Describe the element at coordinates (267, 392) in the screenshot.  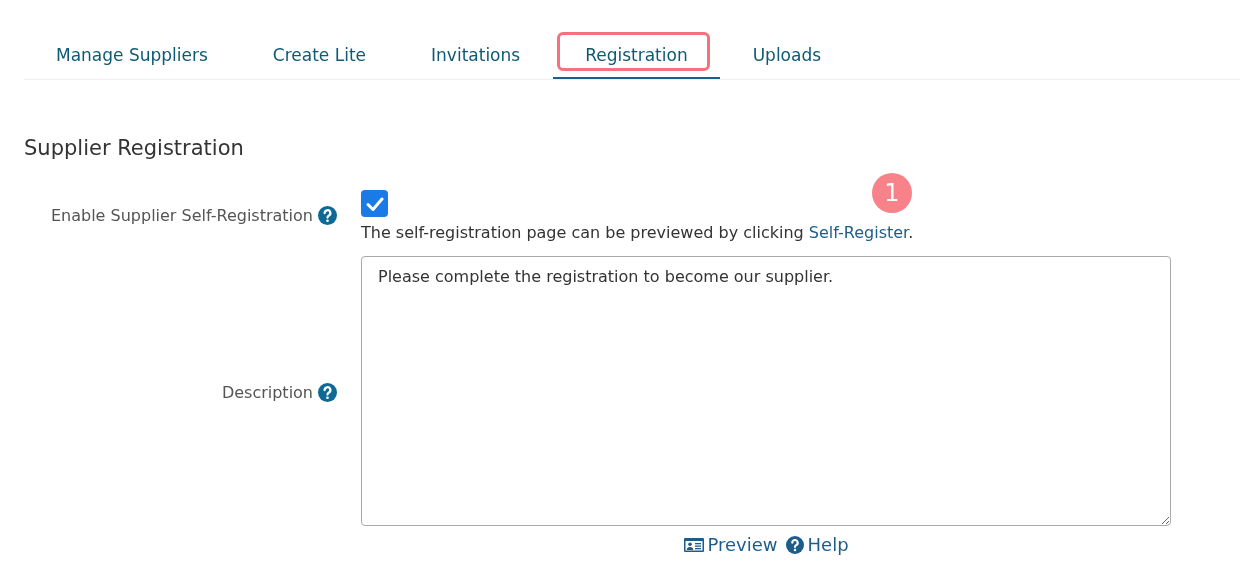
I see `field-label: Description` at that location.